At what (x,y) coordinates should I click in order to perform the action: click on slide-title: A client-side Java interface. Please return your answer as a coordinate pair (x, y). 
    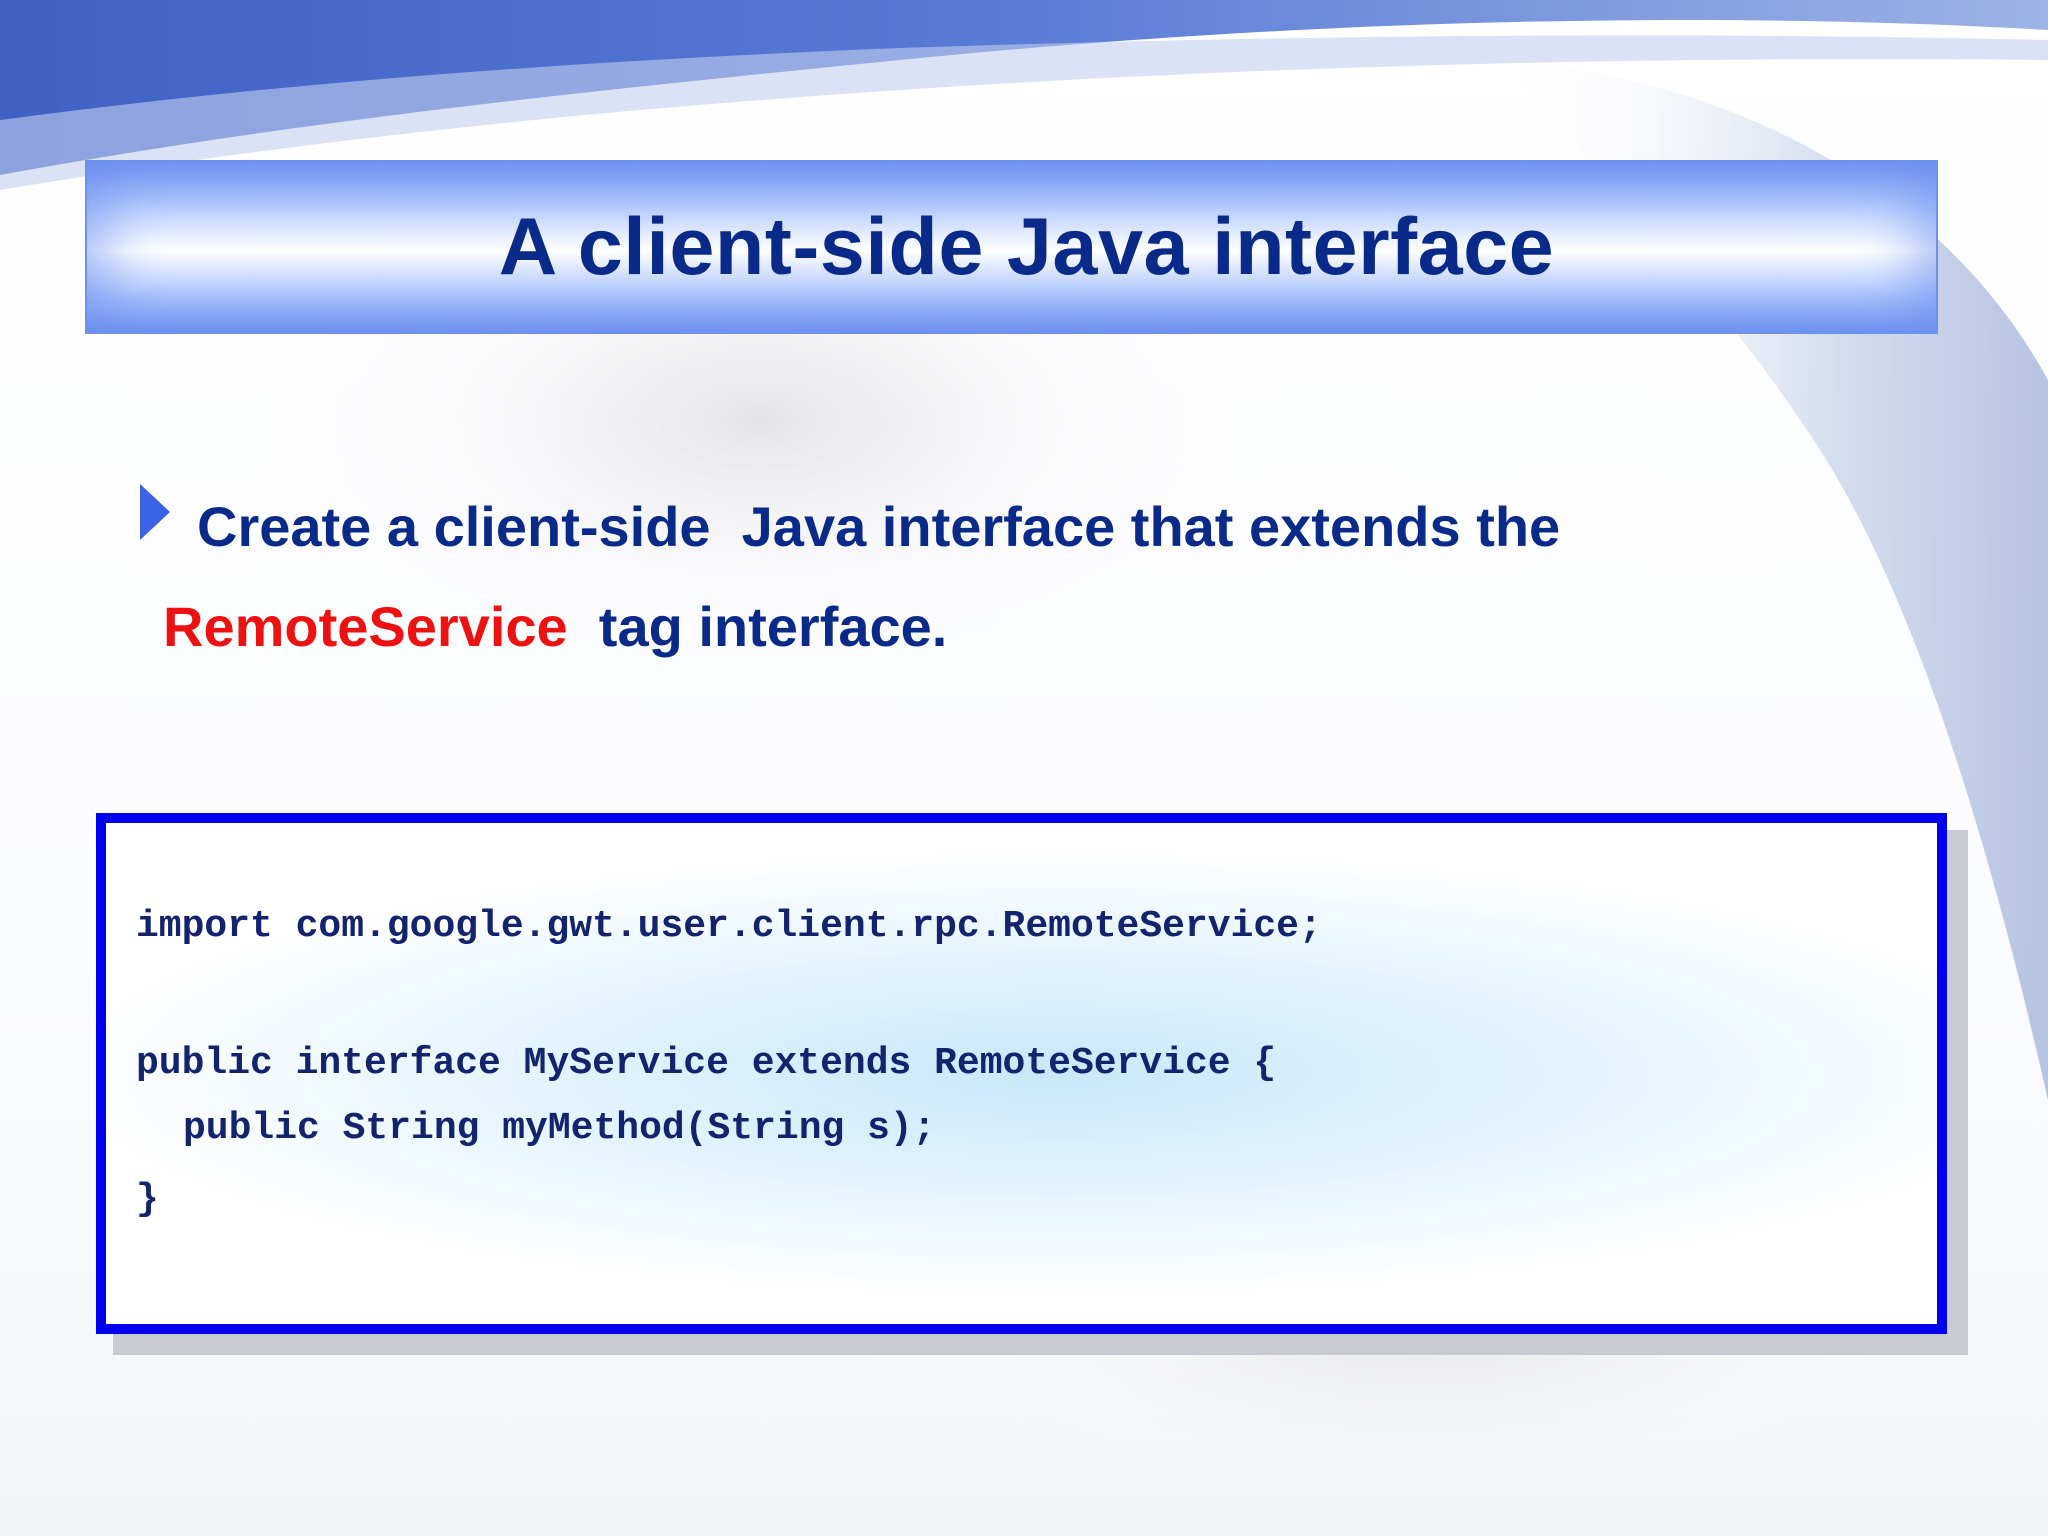
    Looking at the image, I should click on (1026, 246).